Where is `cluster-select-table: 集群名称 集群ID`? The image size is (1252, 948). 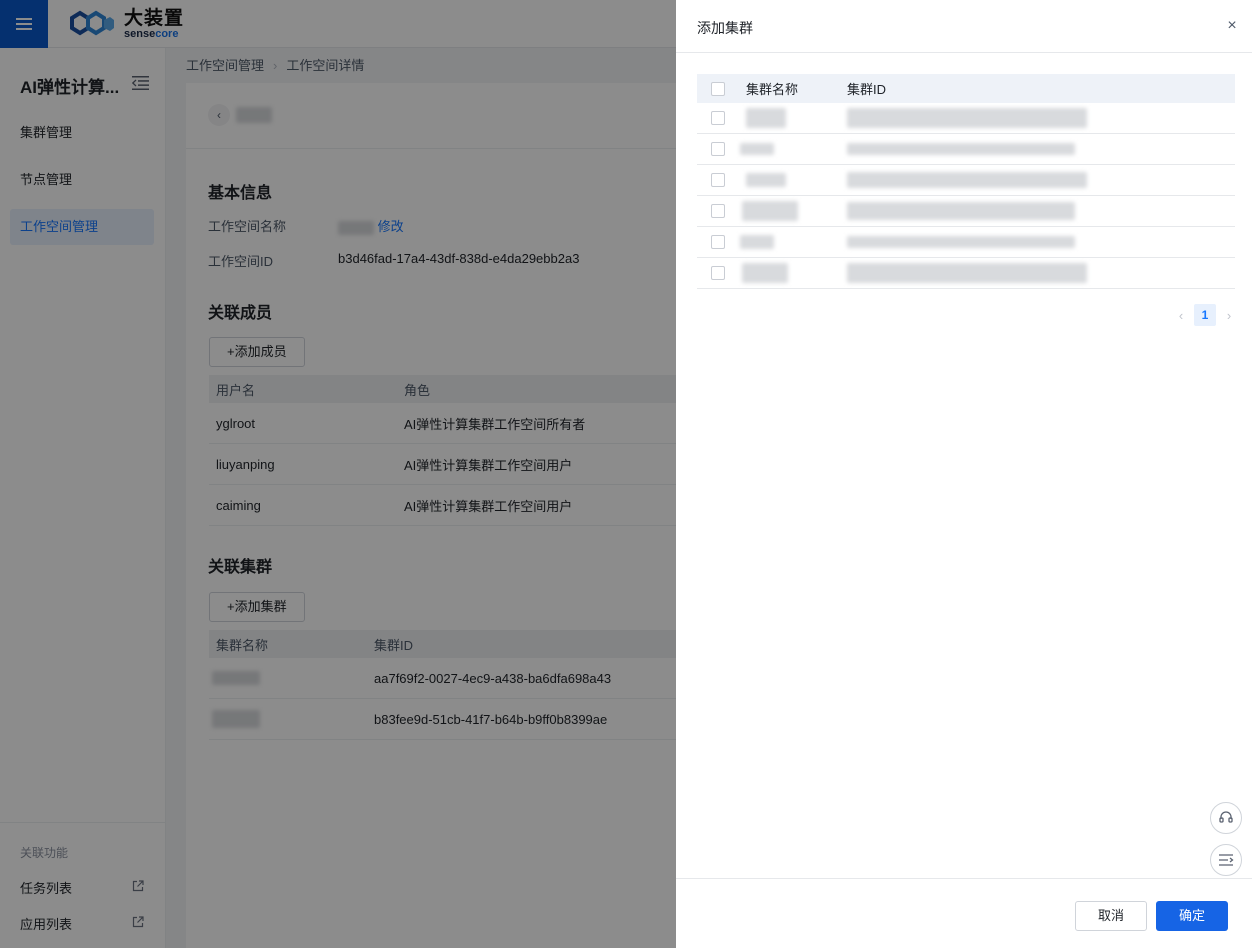 cluster-select-table: 集群名称 集群ID is located at coordinates (966, 181).